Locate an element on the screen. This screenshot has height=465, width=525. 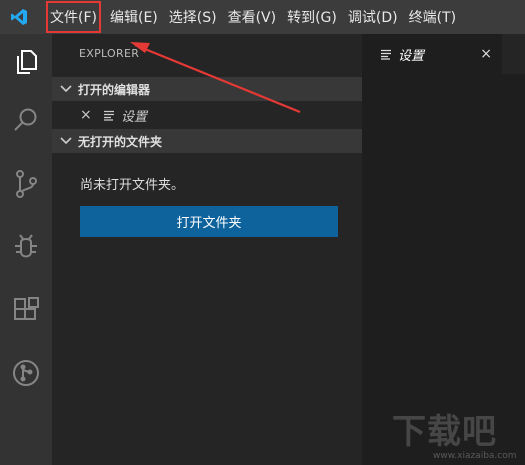
activity-bar is located at coordinates (26, 249).